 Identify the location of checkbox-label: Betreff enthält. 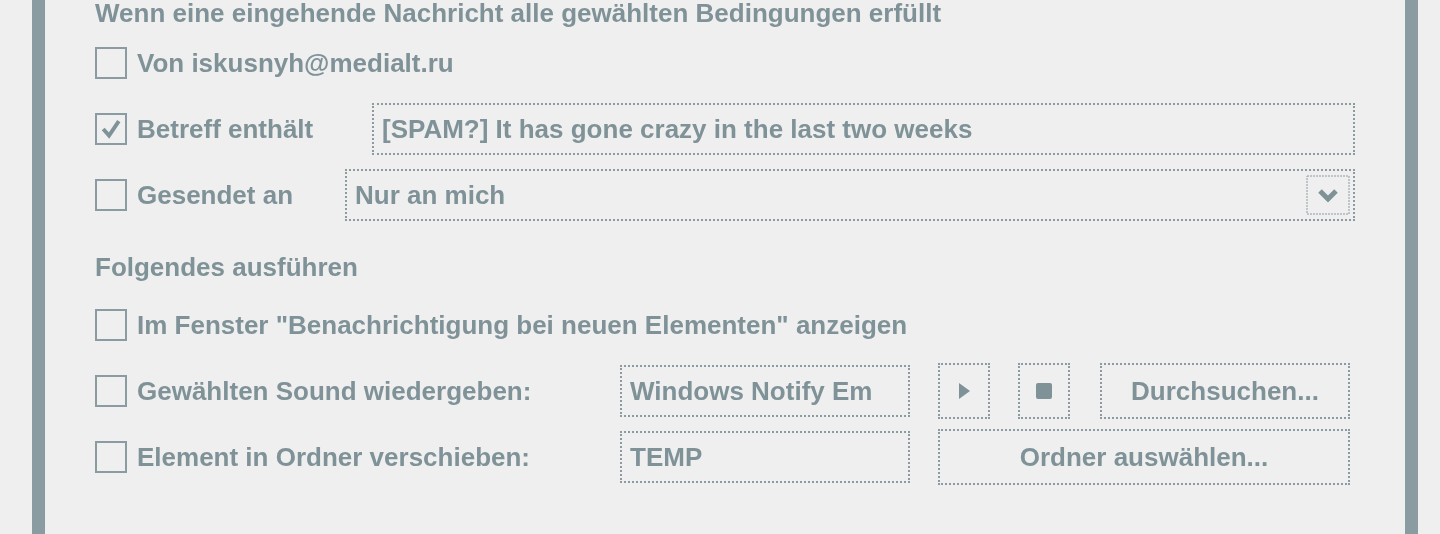
(226, 129).